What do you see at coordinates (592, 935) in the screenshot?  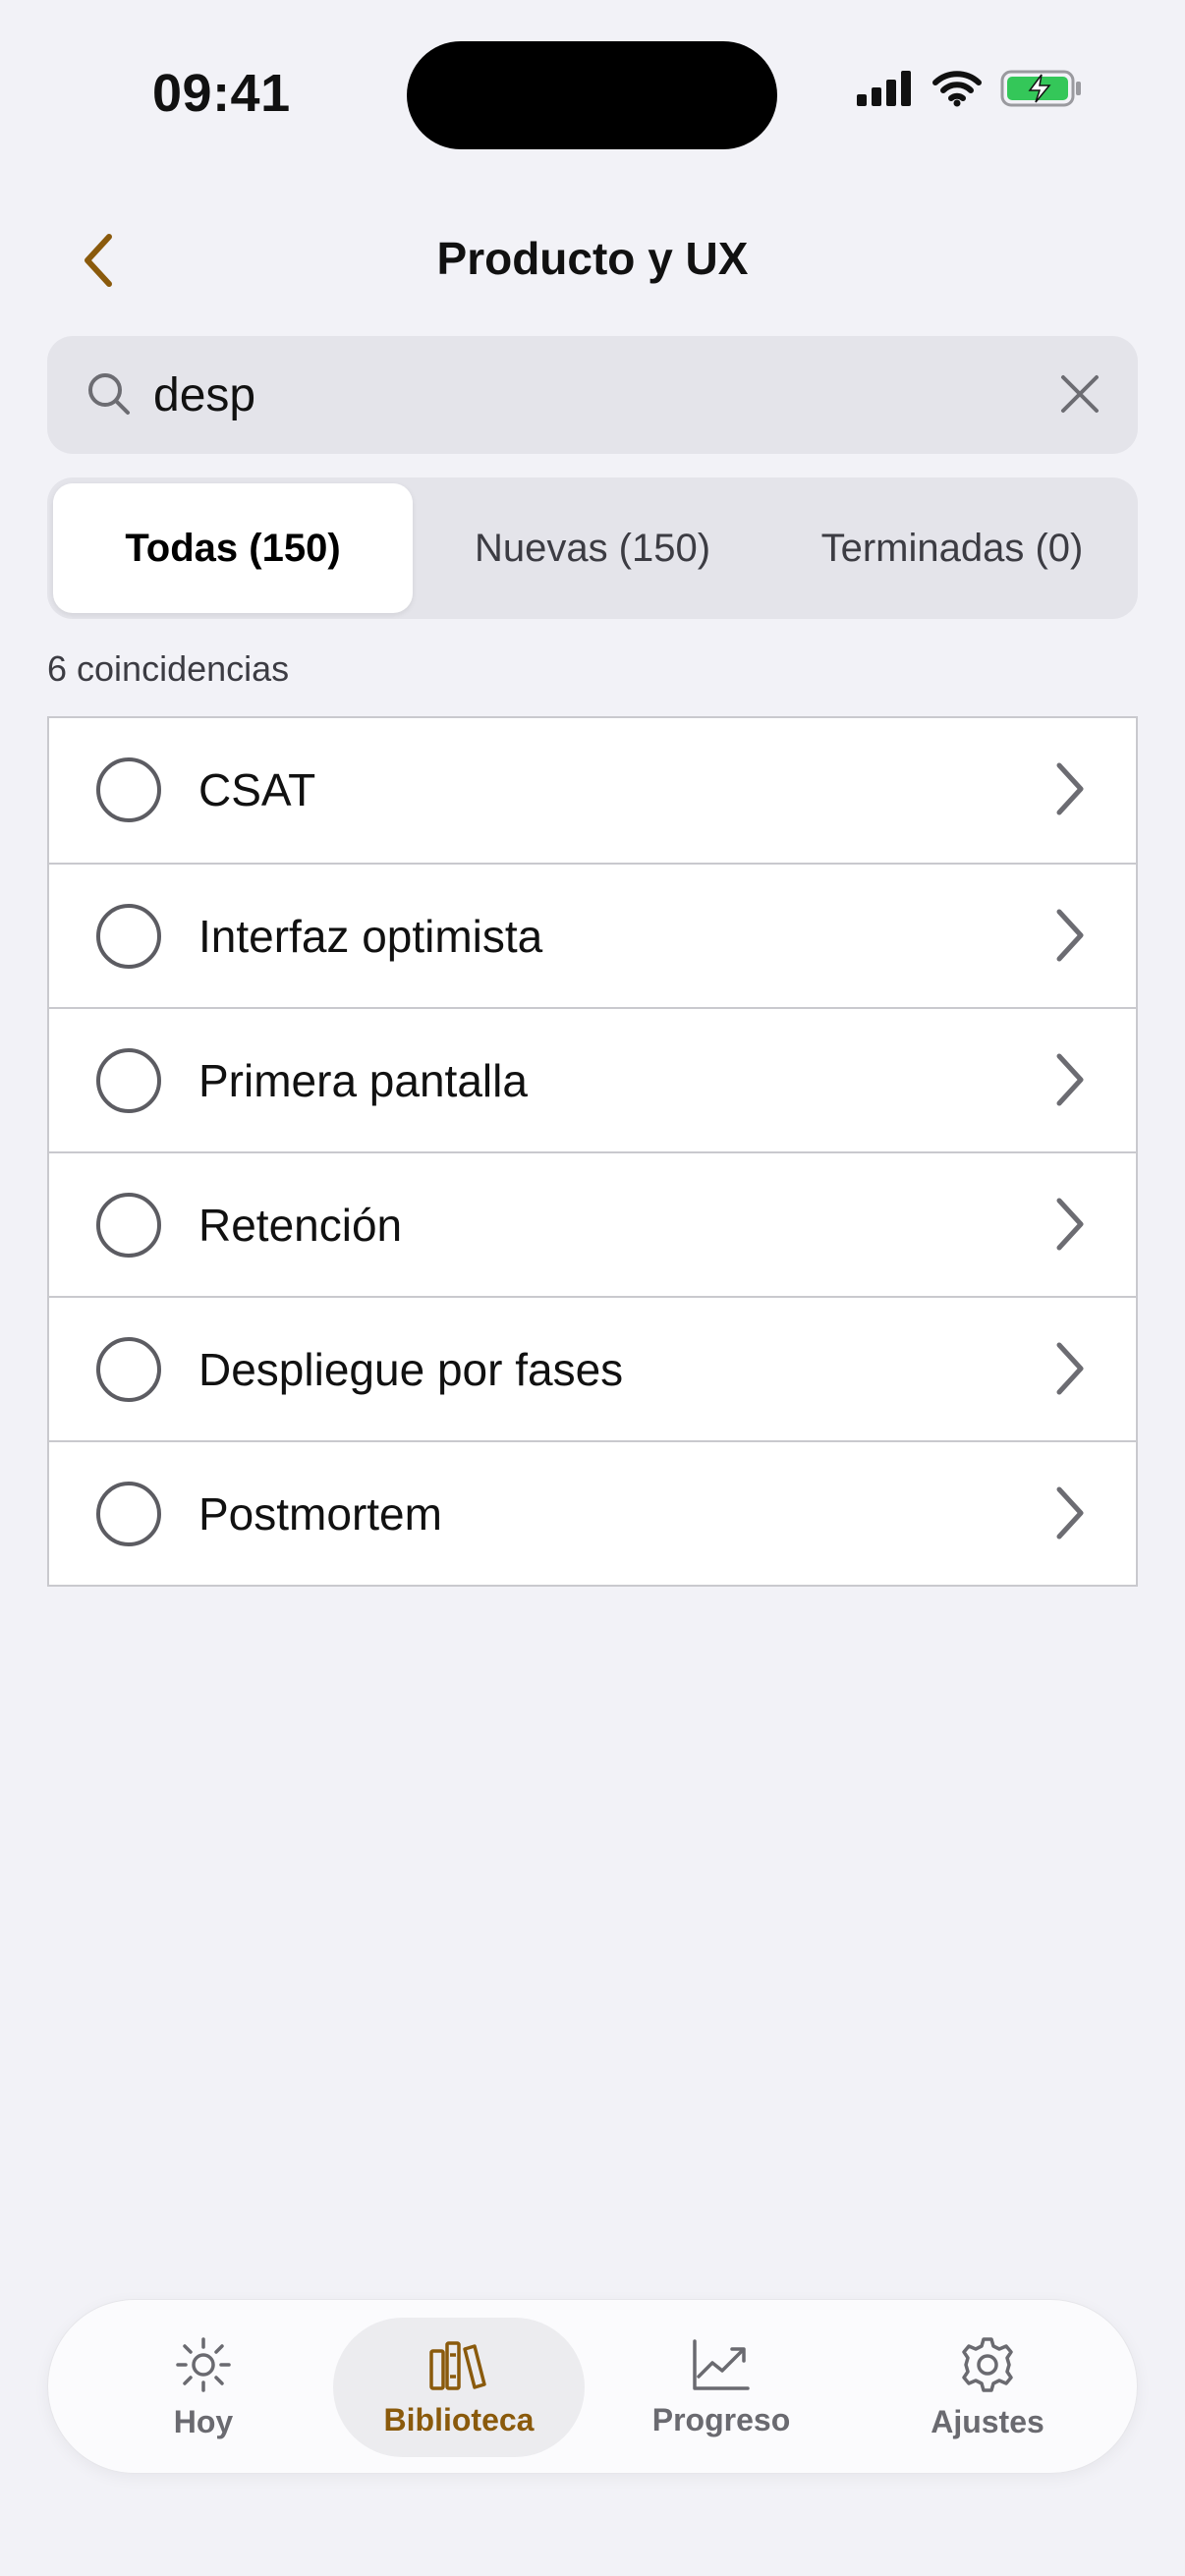 I see `list-item: Interfaz optimista` at bounding box center [592, 935].